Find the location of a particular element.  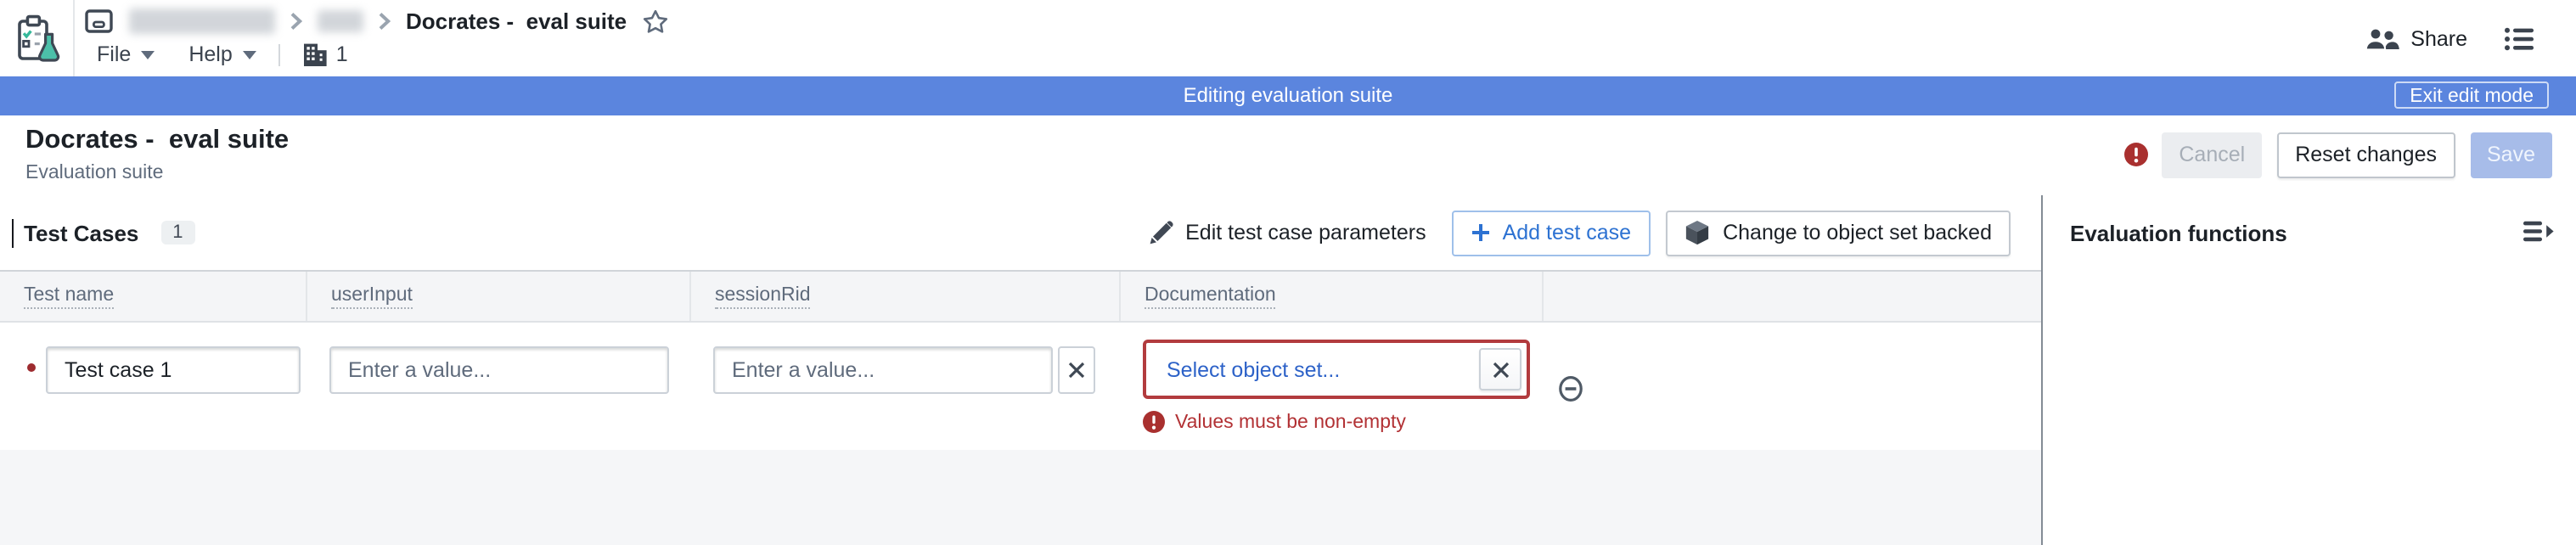

validation-error-text: Values must be non-empty is located at coordinates (1290, 422).